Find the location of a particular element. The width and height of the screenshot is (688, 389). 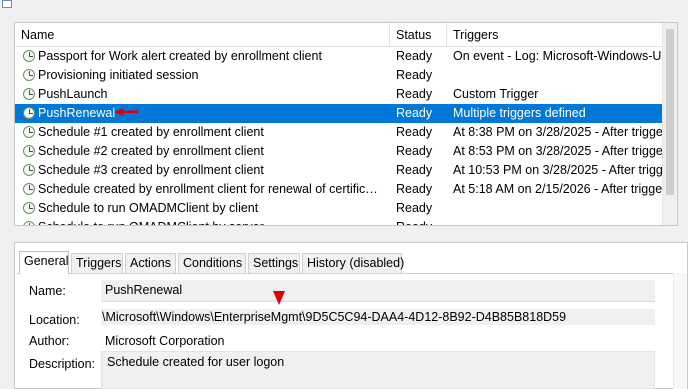

task-name: PushRenewal is located at coordinates (77, 113).